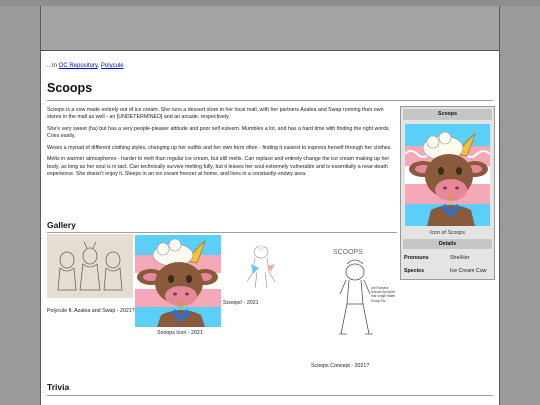 Image resolution: width=540 pixels, height=405 pixels. Describe the element at coordinates (414, 271) in the screenshot. I see `infobox-key: Species` at that location.